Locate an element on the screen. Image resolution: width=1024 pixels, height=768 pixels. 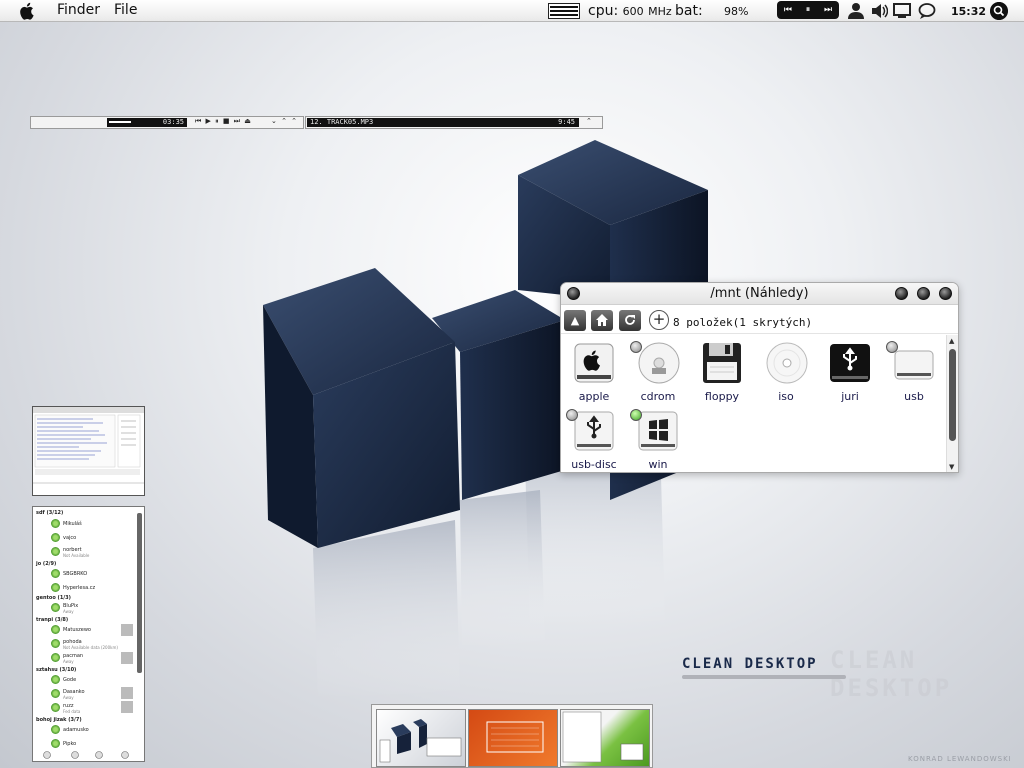
file-item-floppy: floppy is located at coordinates (721, 372).